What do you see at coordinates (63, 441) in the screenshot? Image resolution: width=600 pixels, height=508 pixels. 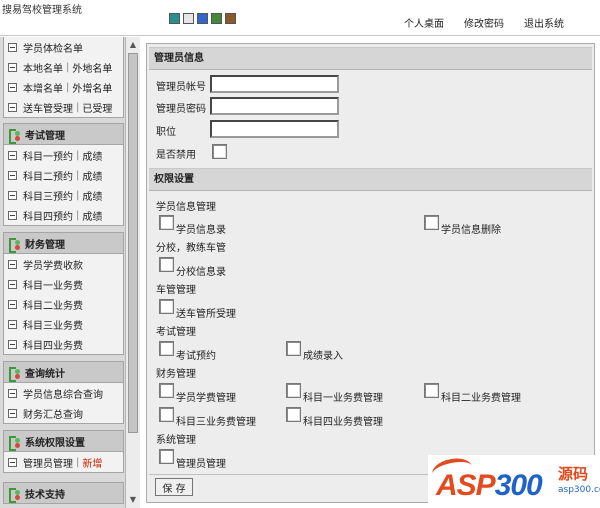 I see `sidebar-group-header: 系统权限设置` at bounding box center [63, 441].